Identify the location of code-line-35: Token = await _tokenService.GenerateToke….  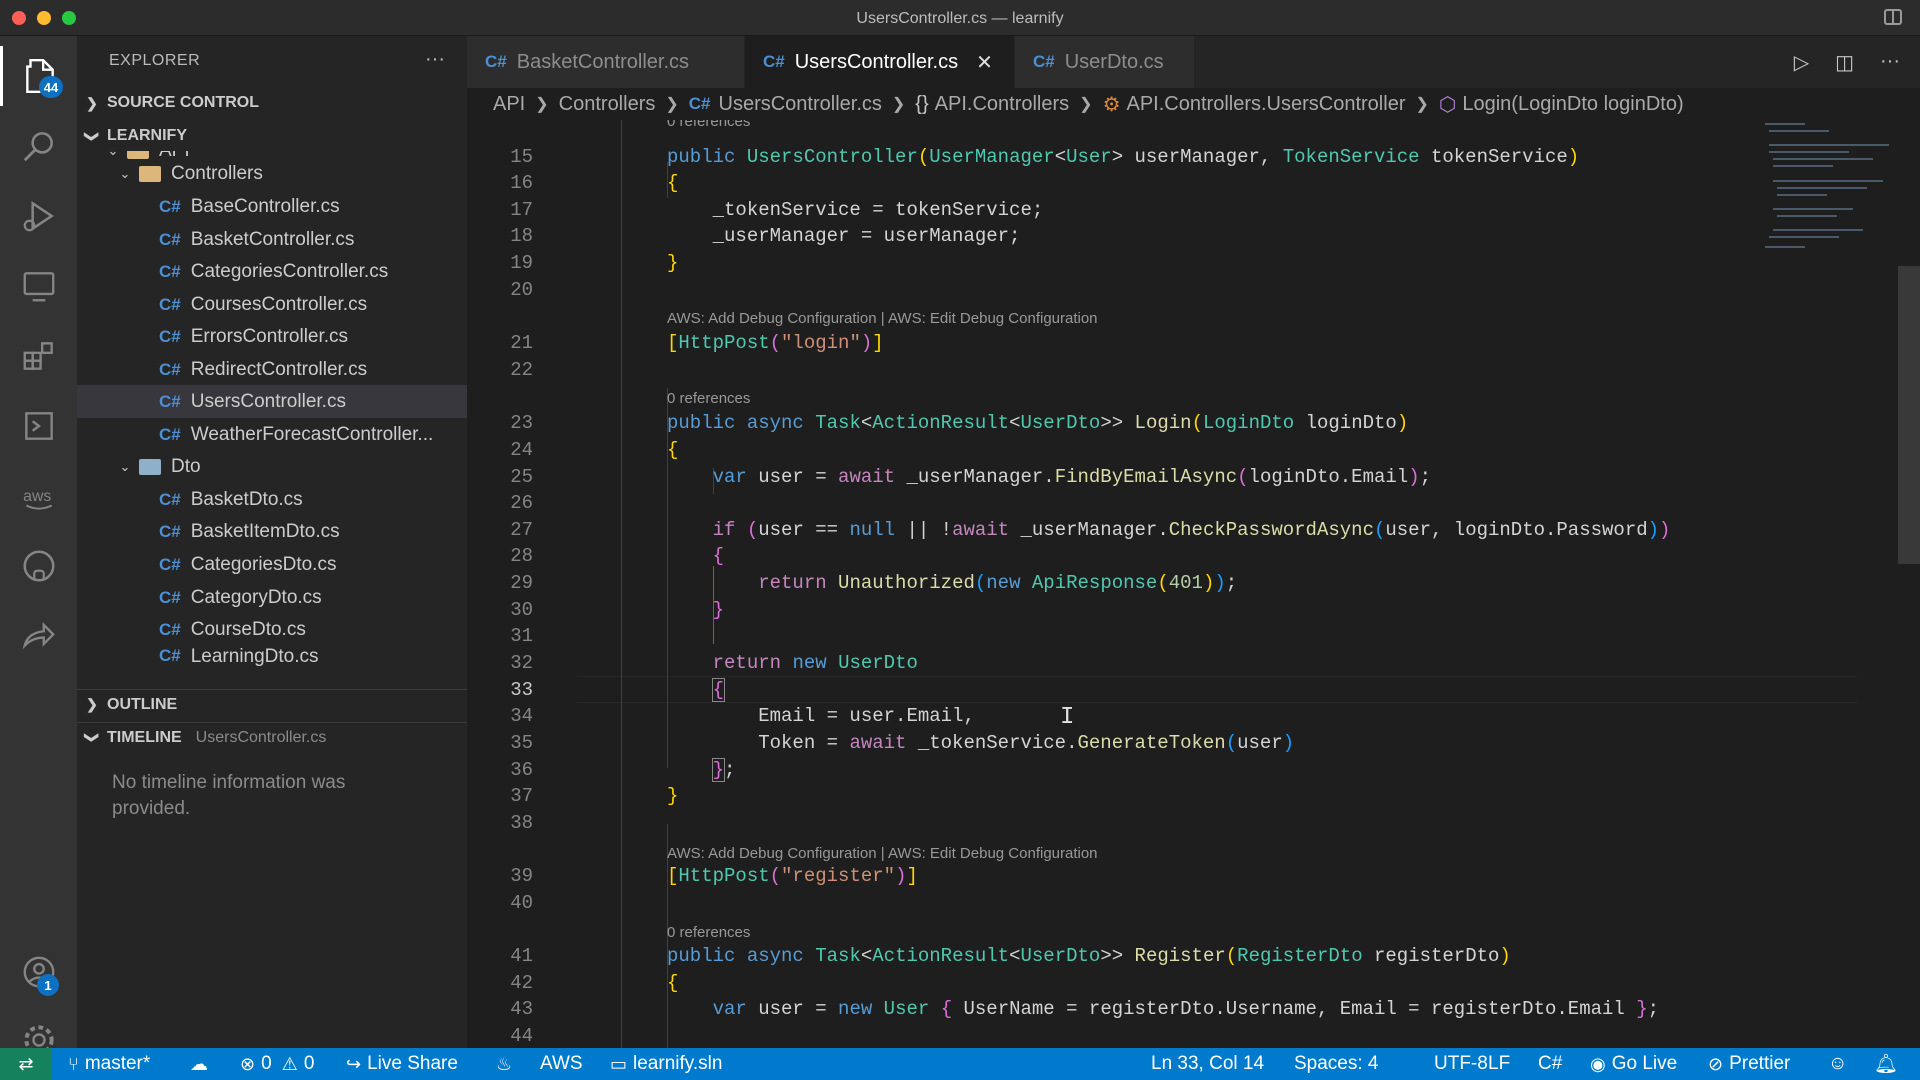
(980, 743).